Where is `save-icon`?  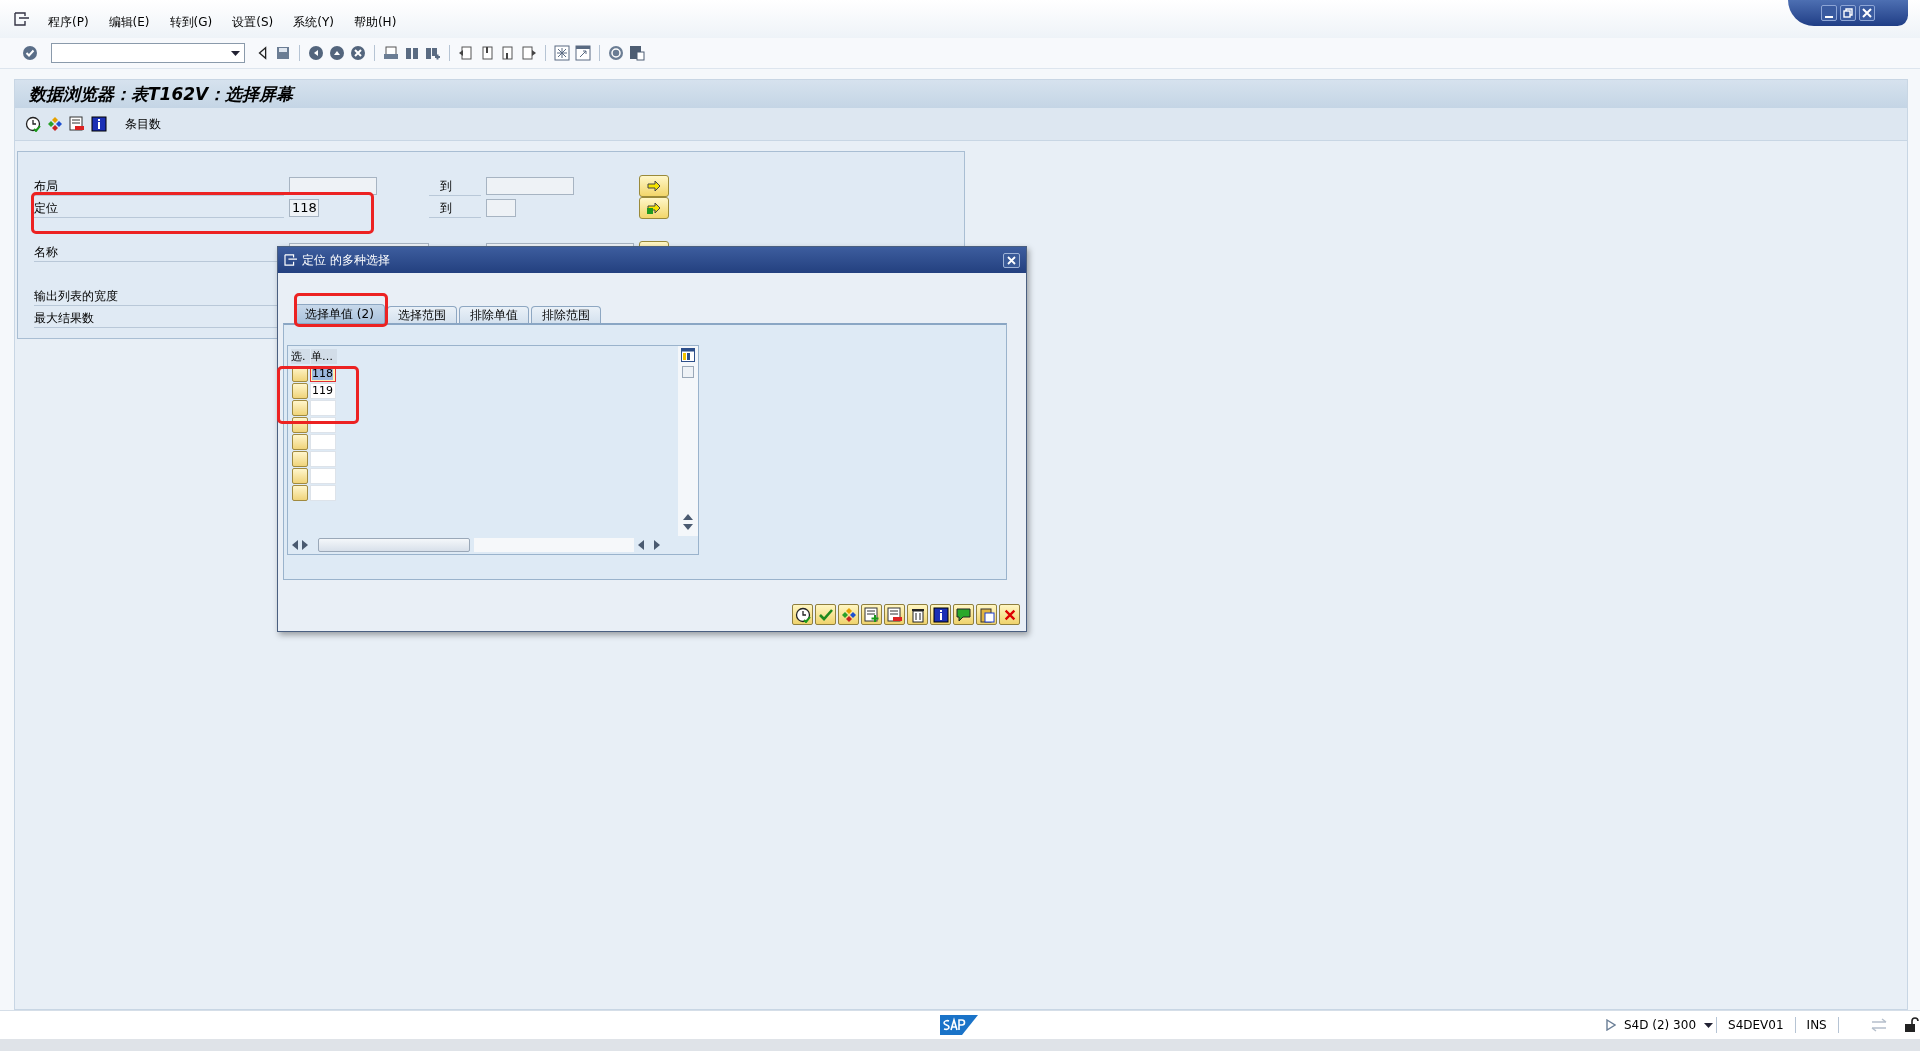
save-icon is located at coordinates (283, 53).